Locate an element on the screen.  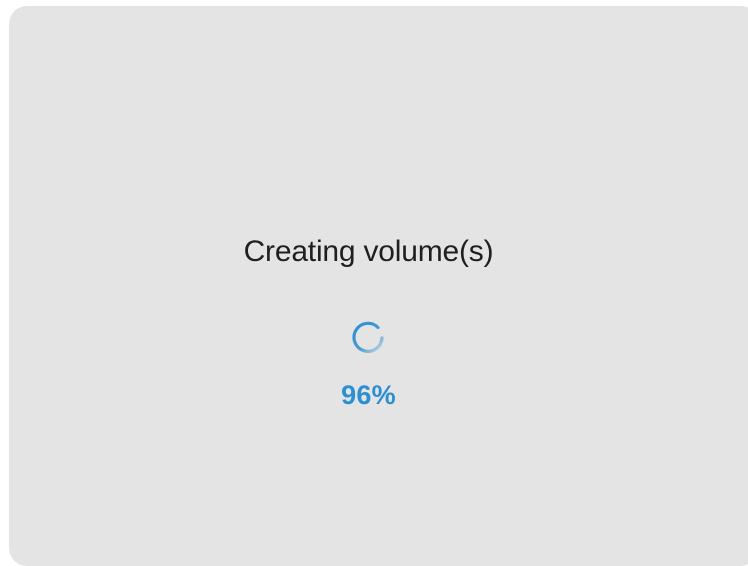
progress-percentage: 96% is located at coordinates (368, 395).